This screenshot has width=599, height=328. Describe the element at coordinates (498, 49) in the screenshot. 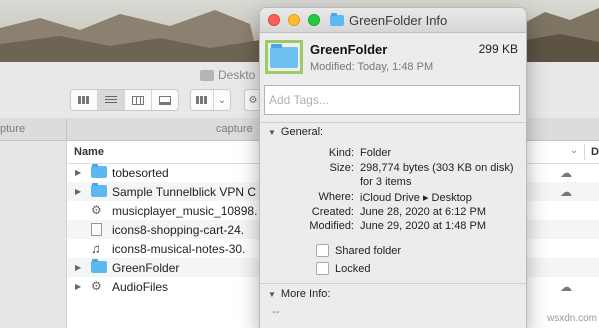

I see `item-size: 299 KB` at that location.